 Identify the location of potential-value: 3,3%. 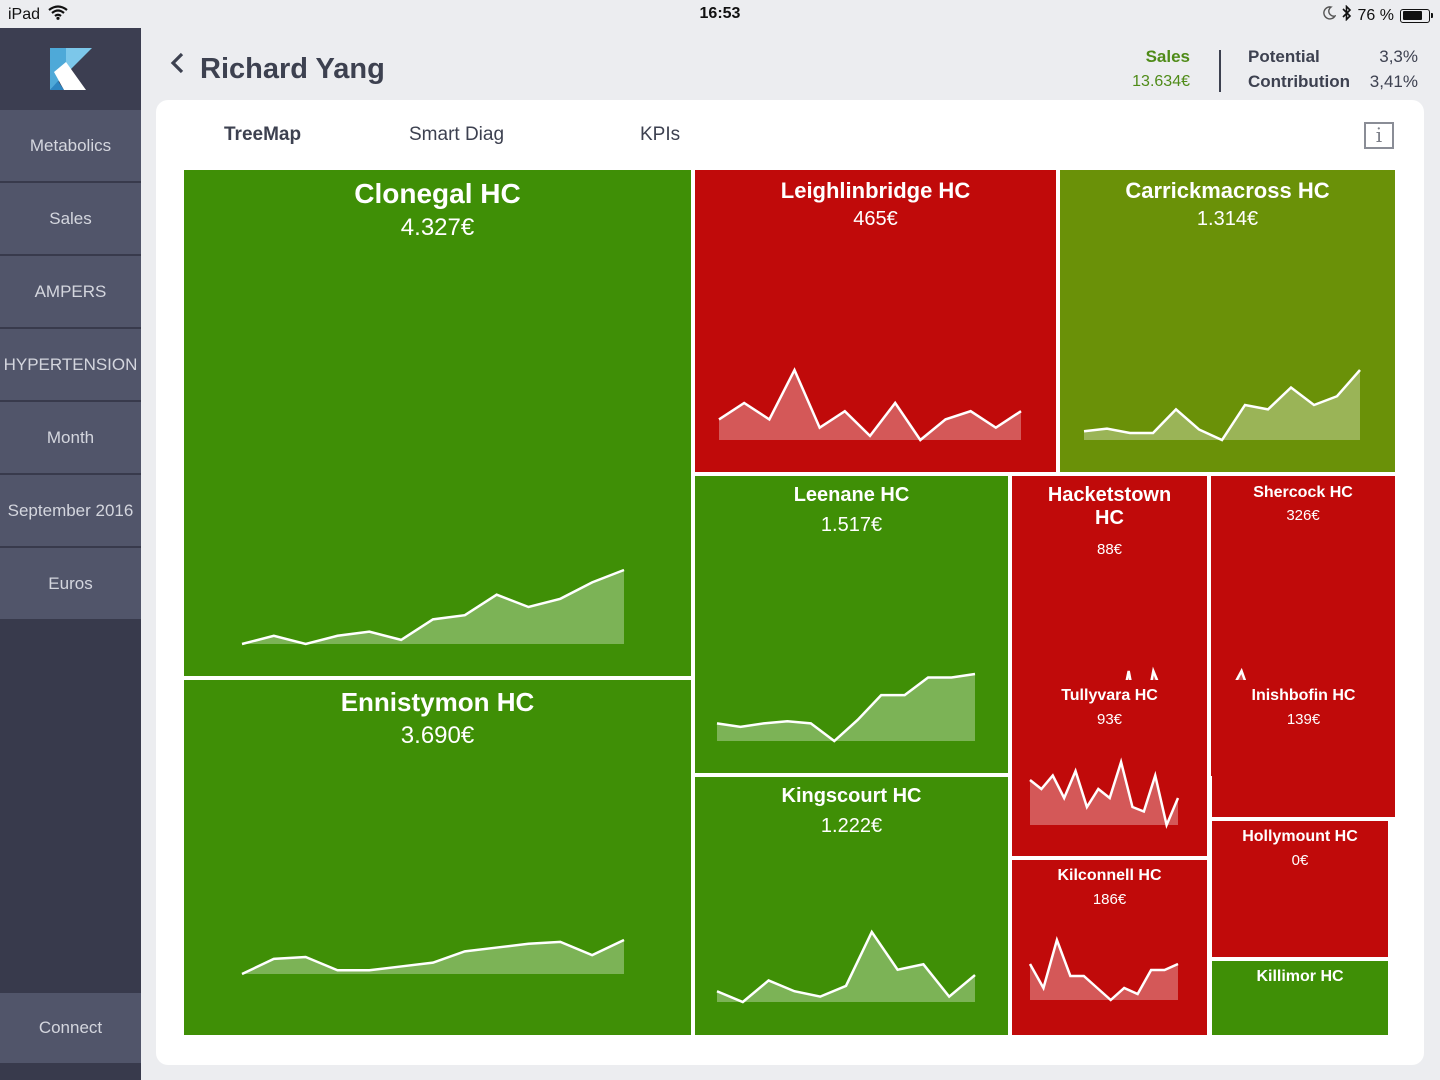
(1398, 56).